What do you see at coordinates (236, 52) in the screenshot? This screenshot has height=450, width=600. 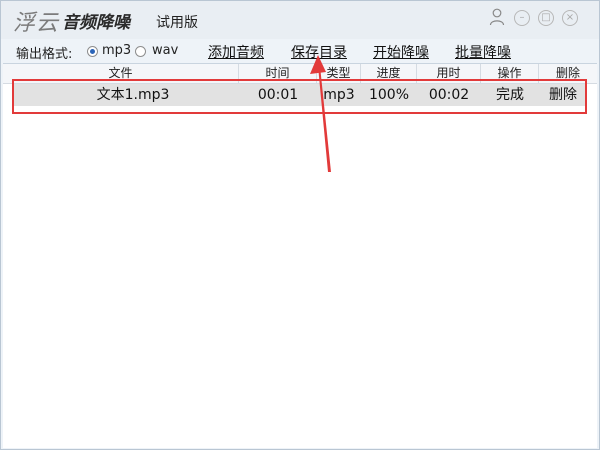 I see `add-audio-button: 添加音频` at bounding box center [236, 52].